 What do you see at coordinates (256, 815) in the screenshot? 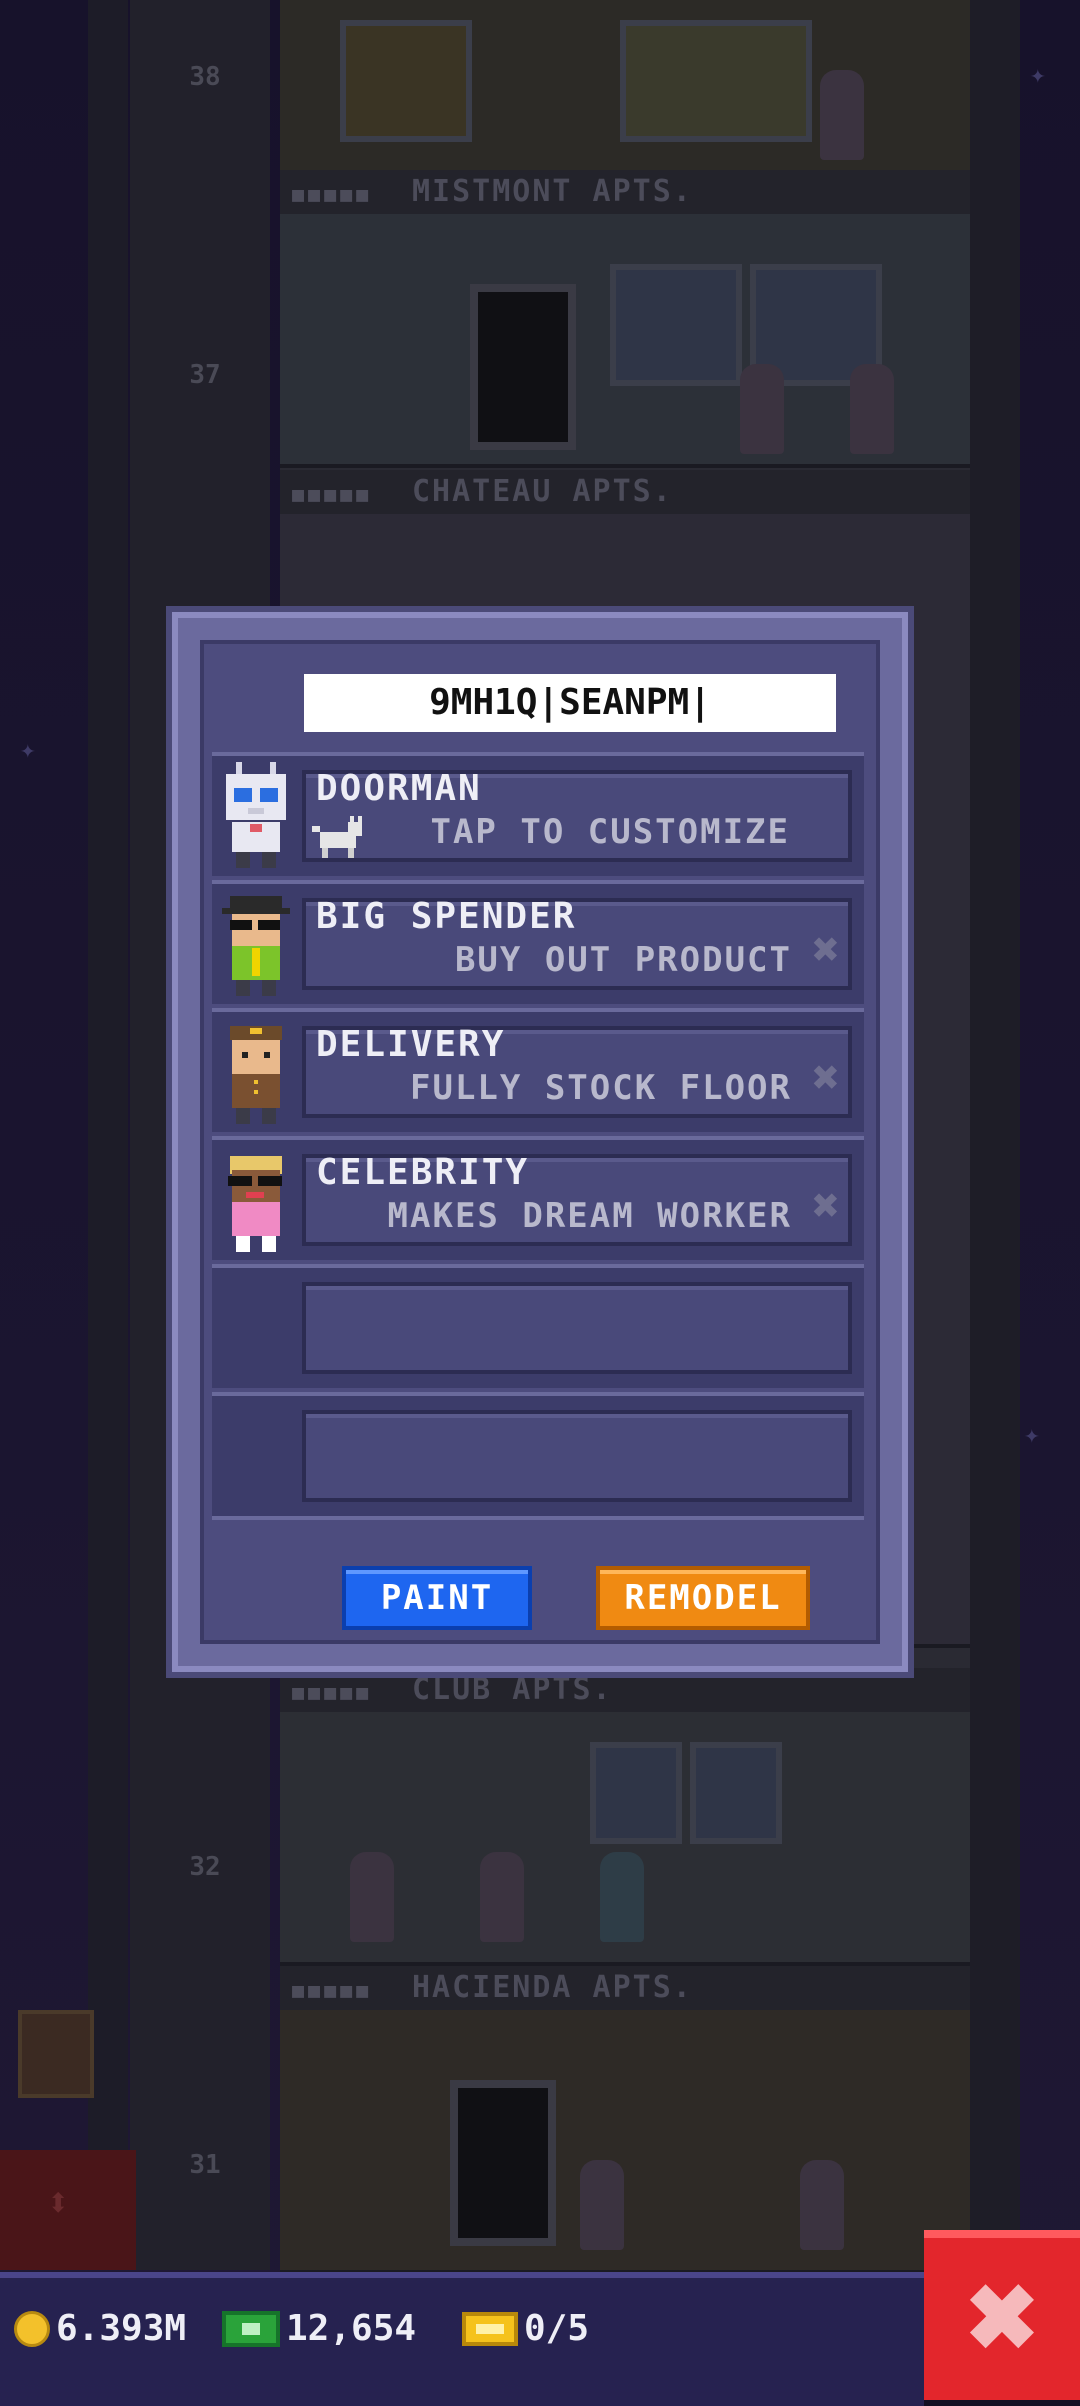
I see `robot-doorman-avatar` at bounding box center [256, 815].